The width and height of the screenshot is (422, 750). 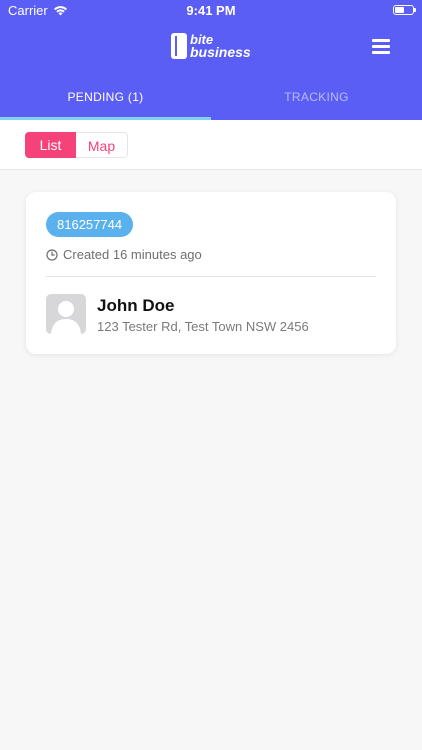 What do you see at coordinates (220, 52) in the screenshot?
I see `logo-text-line2: business` at bounding box center [220, 52].